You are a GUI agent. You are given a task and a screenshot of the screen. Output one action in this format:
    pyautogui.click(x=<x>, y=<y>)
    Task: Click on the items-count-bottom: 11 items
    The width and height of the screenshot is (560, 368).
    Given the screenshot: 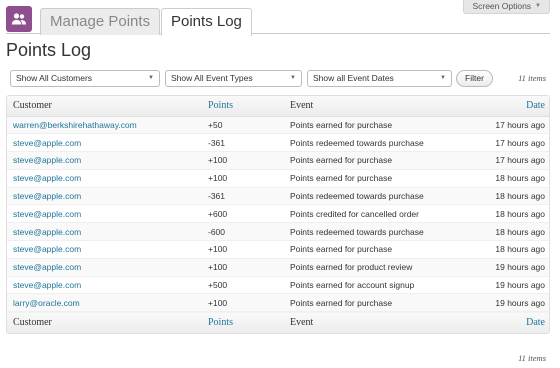 What is the action you would take?
    pyautogui.click(x=532, y=358)
    